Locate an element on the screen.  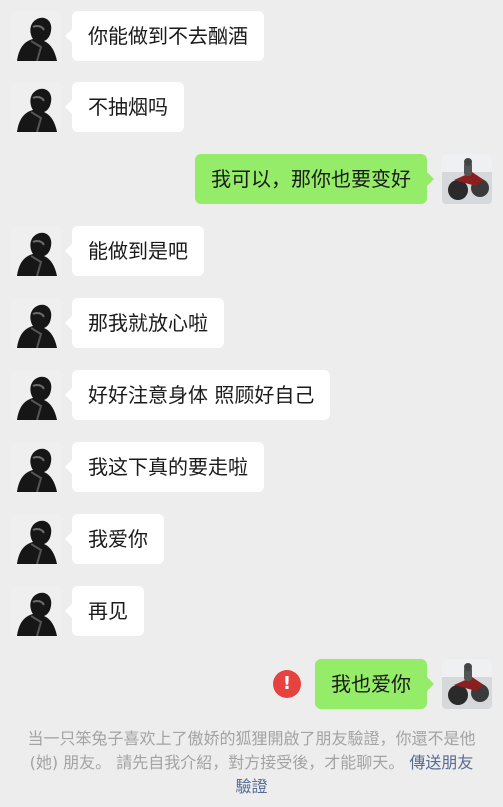
message-bubble: 再见 is located at coordinates (104, 611).